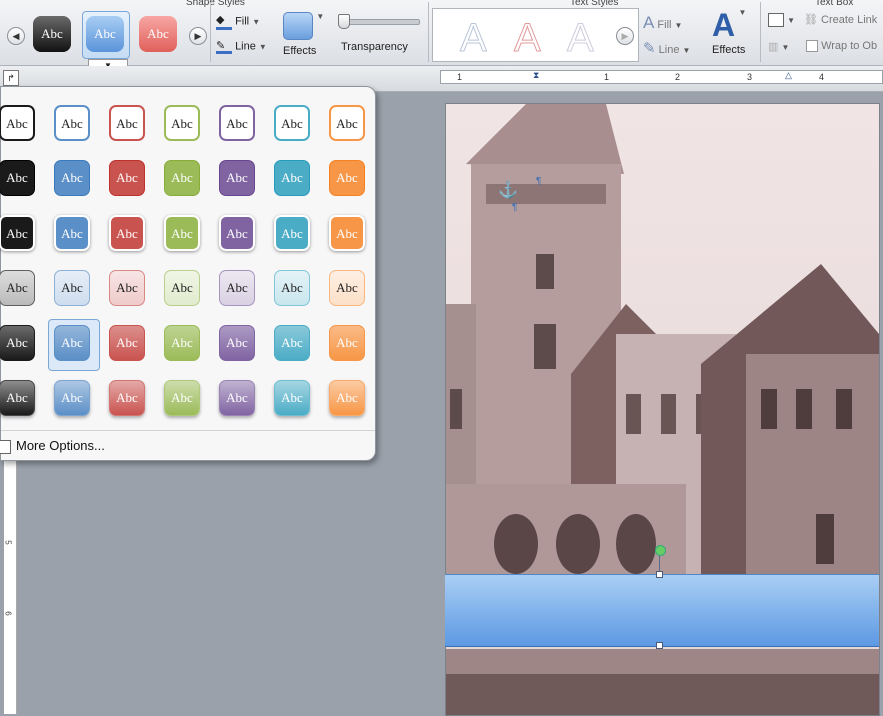 Image resolution: width=883 pixels, height=716 pixels. I want to click on resize-handle-bottom, so click(659, 645).